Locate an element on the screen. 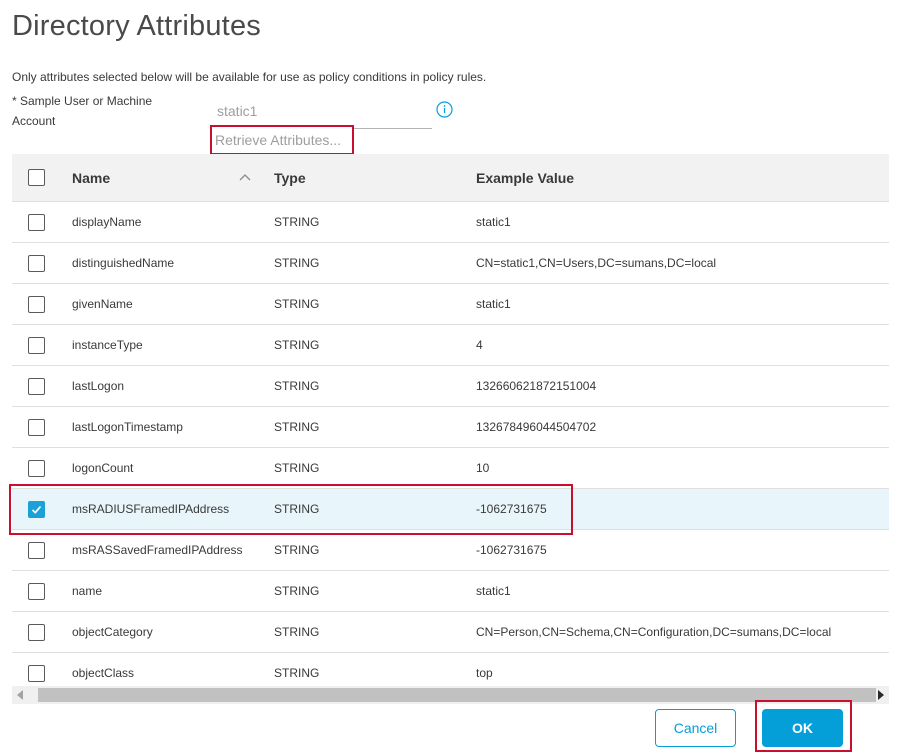 This screenshot has height=754, width=897. example-value-cell: 10 is located at coordinates (483, 468).